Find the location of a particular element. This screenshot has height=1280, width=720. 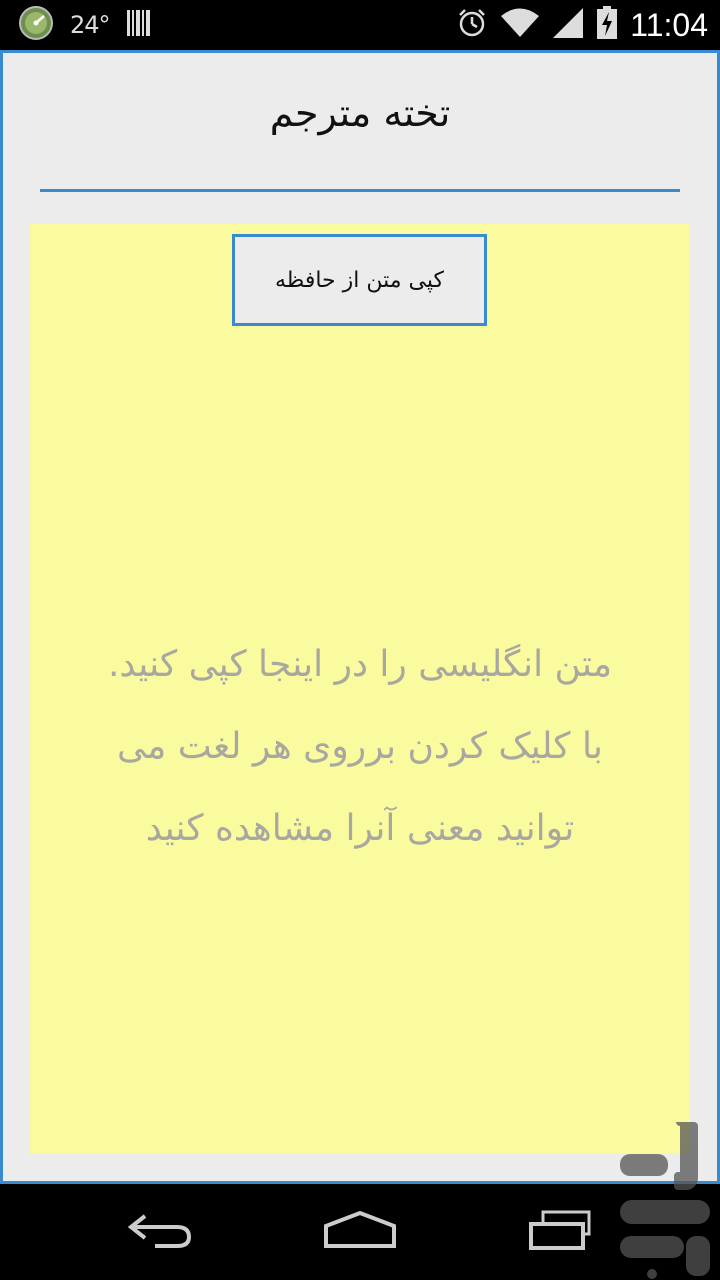

status-left-group: 24° is located at coordinates (85, 25).